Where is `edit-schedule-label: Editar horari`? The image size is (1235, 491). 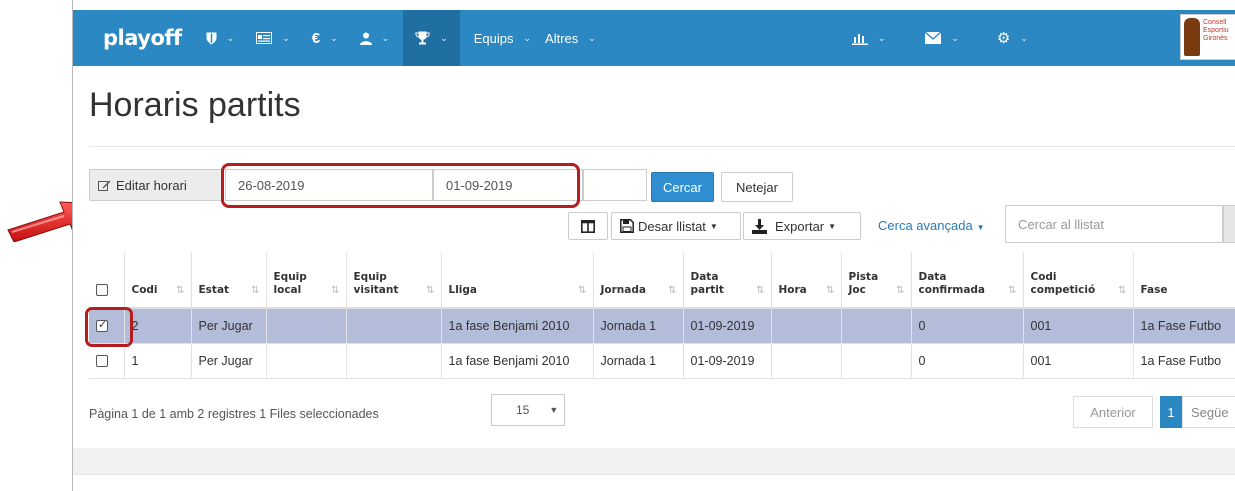
edit-schedule-label: Editar horari is located at coordinates (151, 185).